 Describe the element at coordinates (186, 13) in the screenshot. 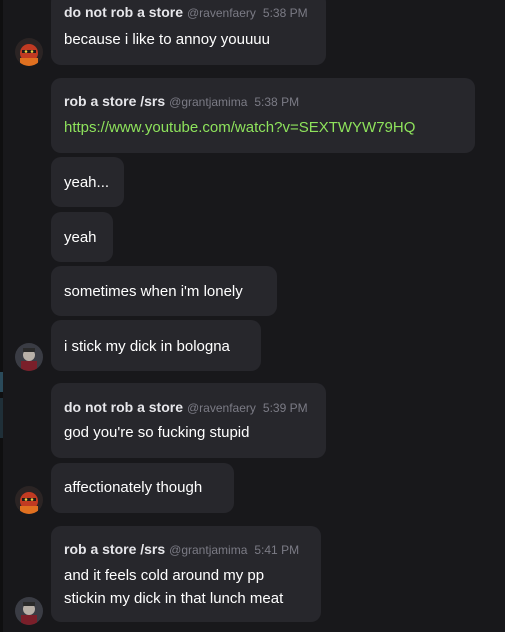

I see `message-header: do not rob a store @ravenfaery 5:38 PM` at that location.